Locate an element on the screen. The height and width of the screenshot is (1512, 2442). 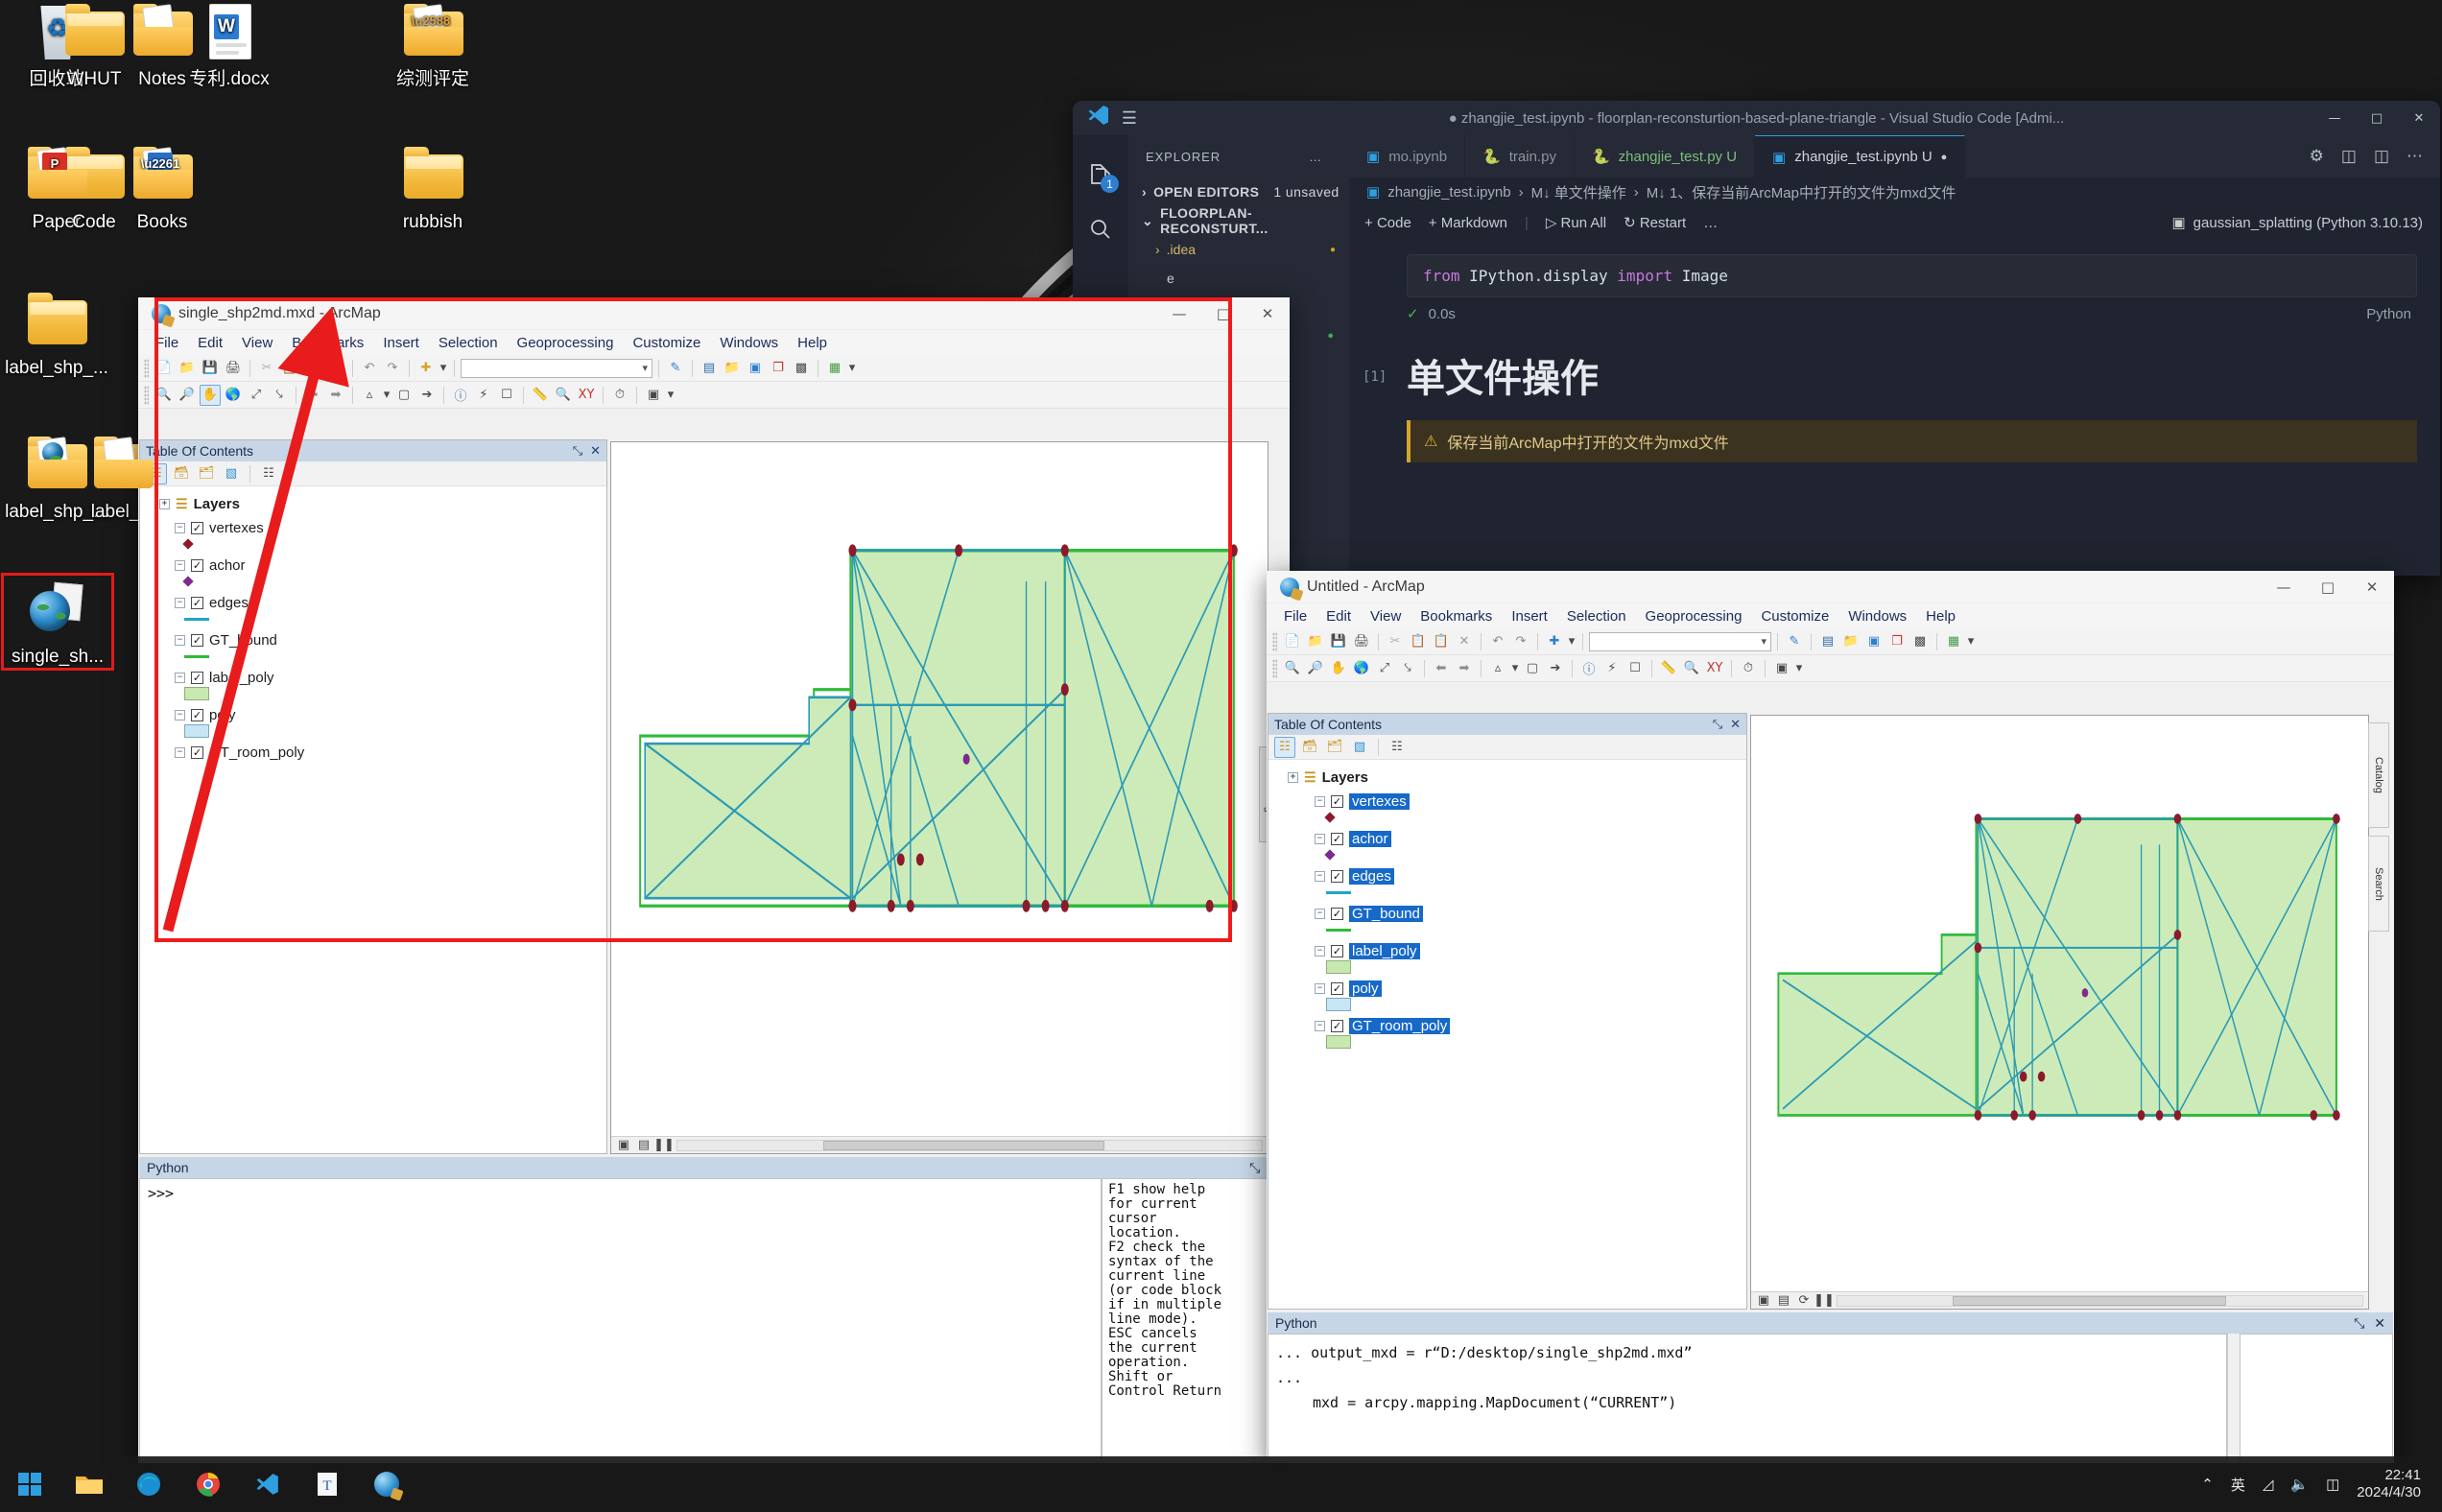
fixed-zoom-in-icon: ⤢ is located at coordinates (256, 395).